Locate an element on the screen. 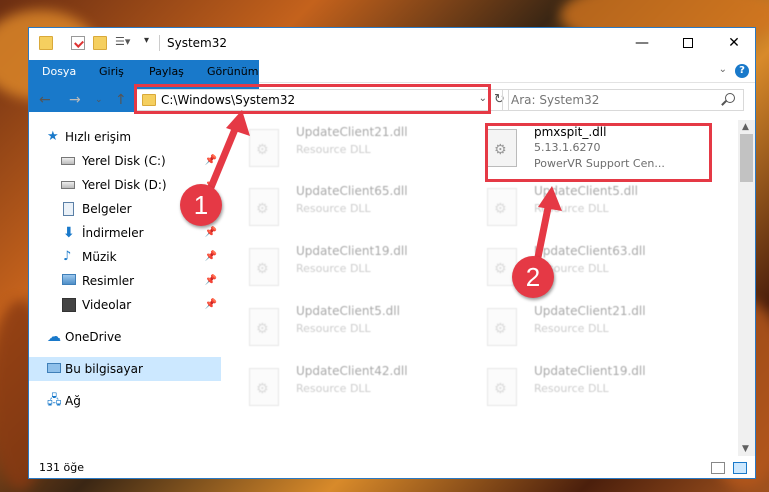  maximize-button is located at coordinates (688, 43).